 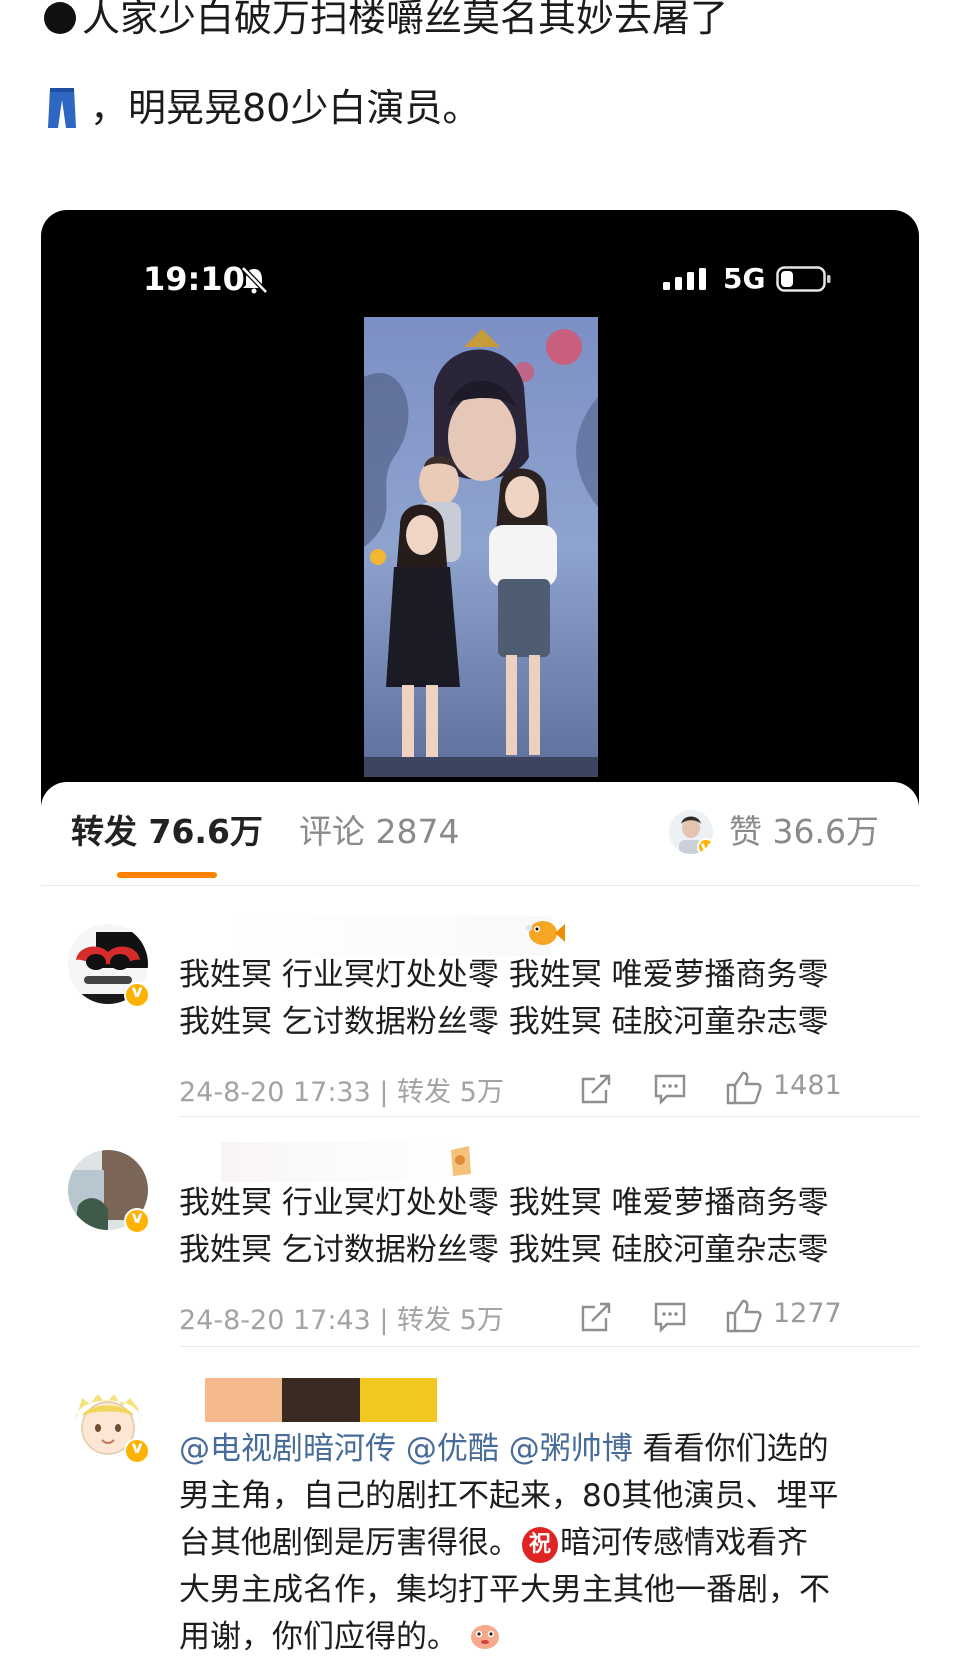 I want to click on like-label: 赞, so click(x=745, y=831).